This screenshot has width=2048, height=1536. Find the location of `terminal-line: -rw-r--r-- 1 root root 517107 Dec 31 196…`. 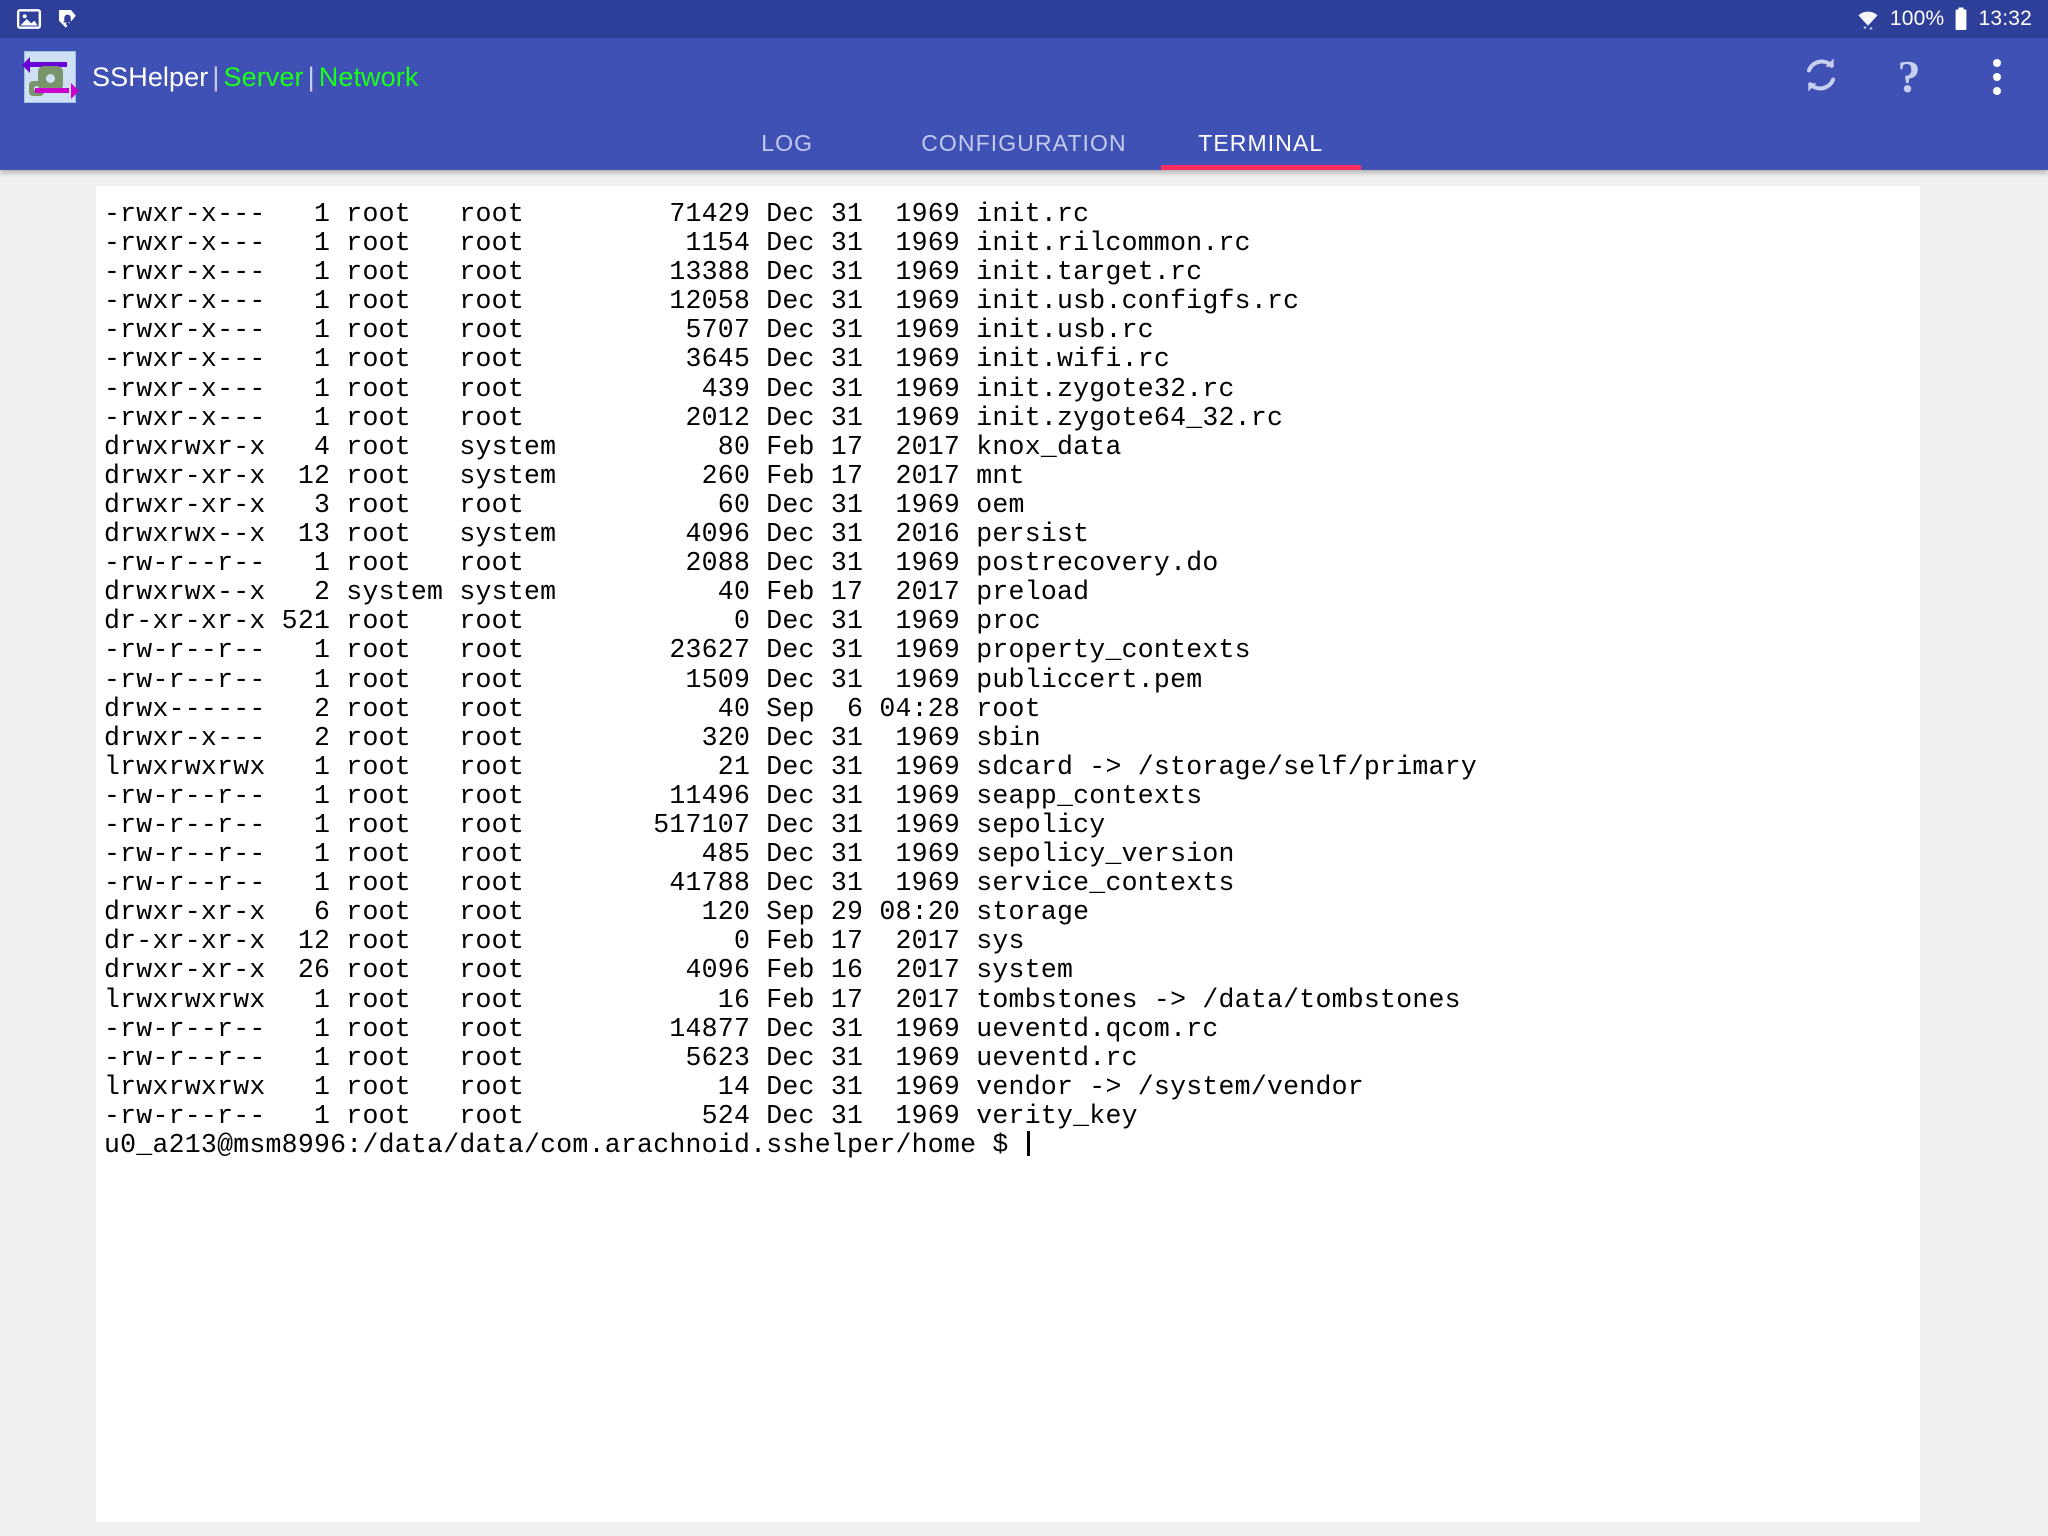

terminal-line: -rw-r--r-- 1 root root 517107 Dec 31 196… is located at coordinates (605, 824).